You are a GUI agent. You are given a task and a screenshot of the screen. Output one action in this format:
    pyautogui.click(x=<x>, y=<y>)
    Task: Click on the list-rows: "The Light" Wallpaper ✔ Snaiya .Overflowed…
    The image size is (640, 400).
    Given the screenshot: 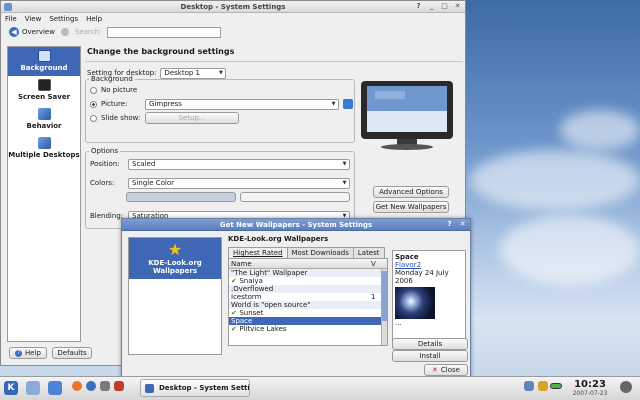 What is the action you would take?
    pyautogui.click(x=308, y=301)
    